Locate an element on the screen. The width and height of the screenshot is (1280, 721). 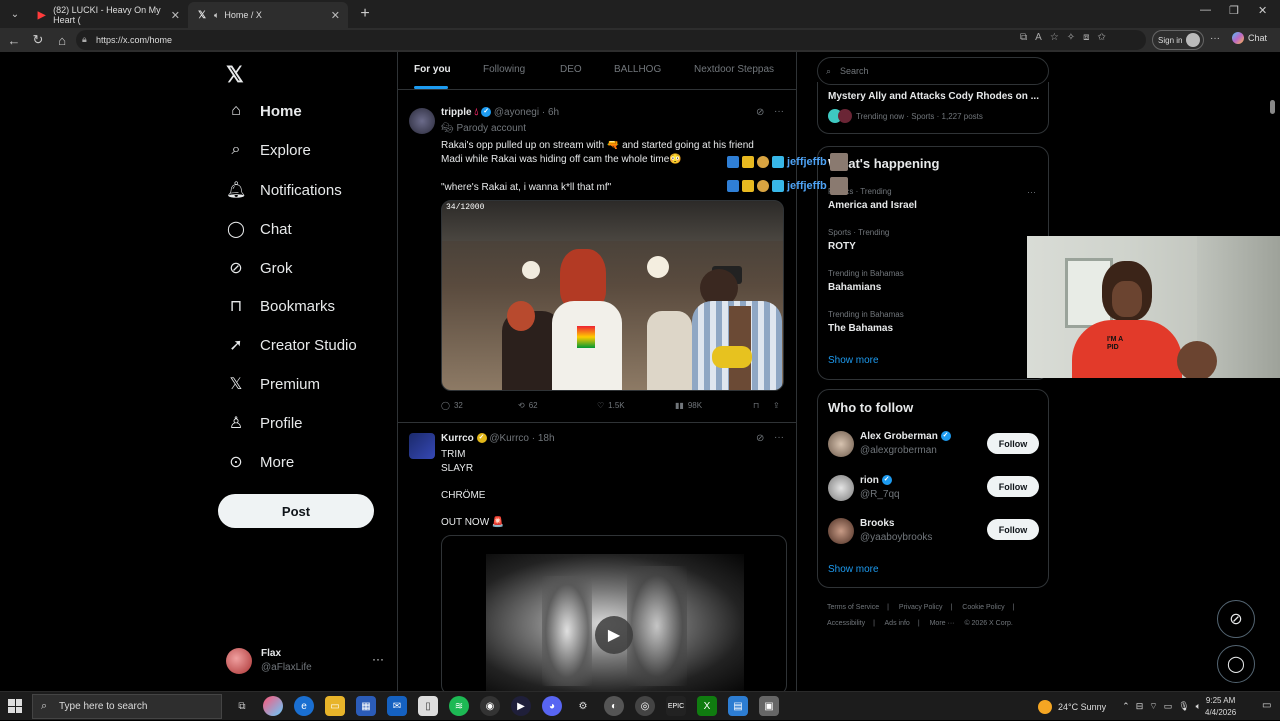
notification-icon: ▭ is located at coordinates (1266, 705).